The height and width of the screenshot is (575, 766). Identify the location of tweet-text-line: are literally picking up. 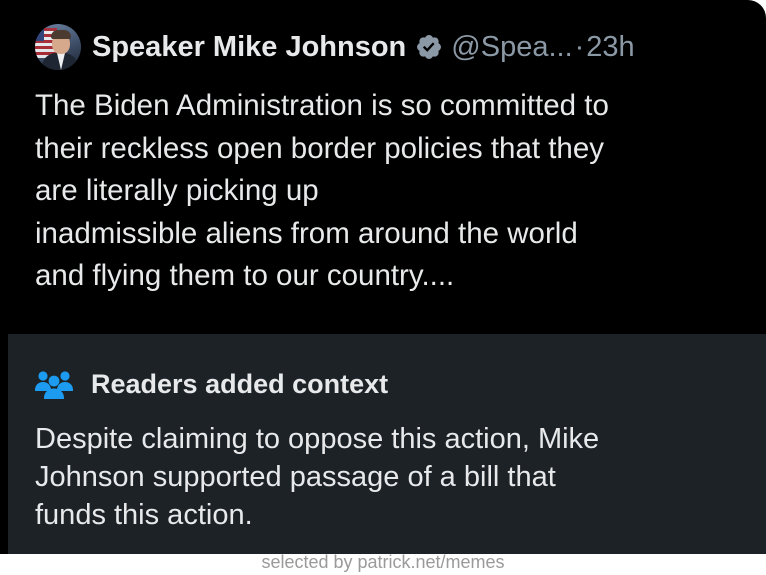
(177, 190).